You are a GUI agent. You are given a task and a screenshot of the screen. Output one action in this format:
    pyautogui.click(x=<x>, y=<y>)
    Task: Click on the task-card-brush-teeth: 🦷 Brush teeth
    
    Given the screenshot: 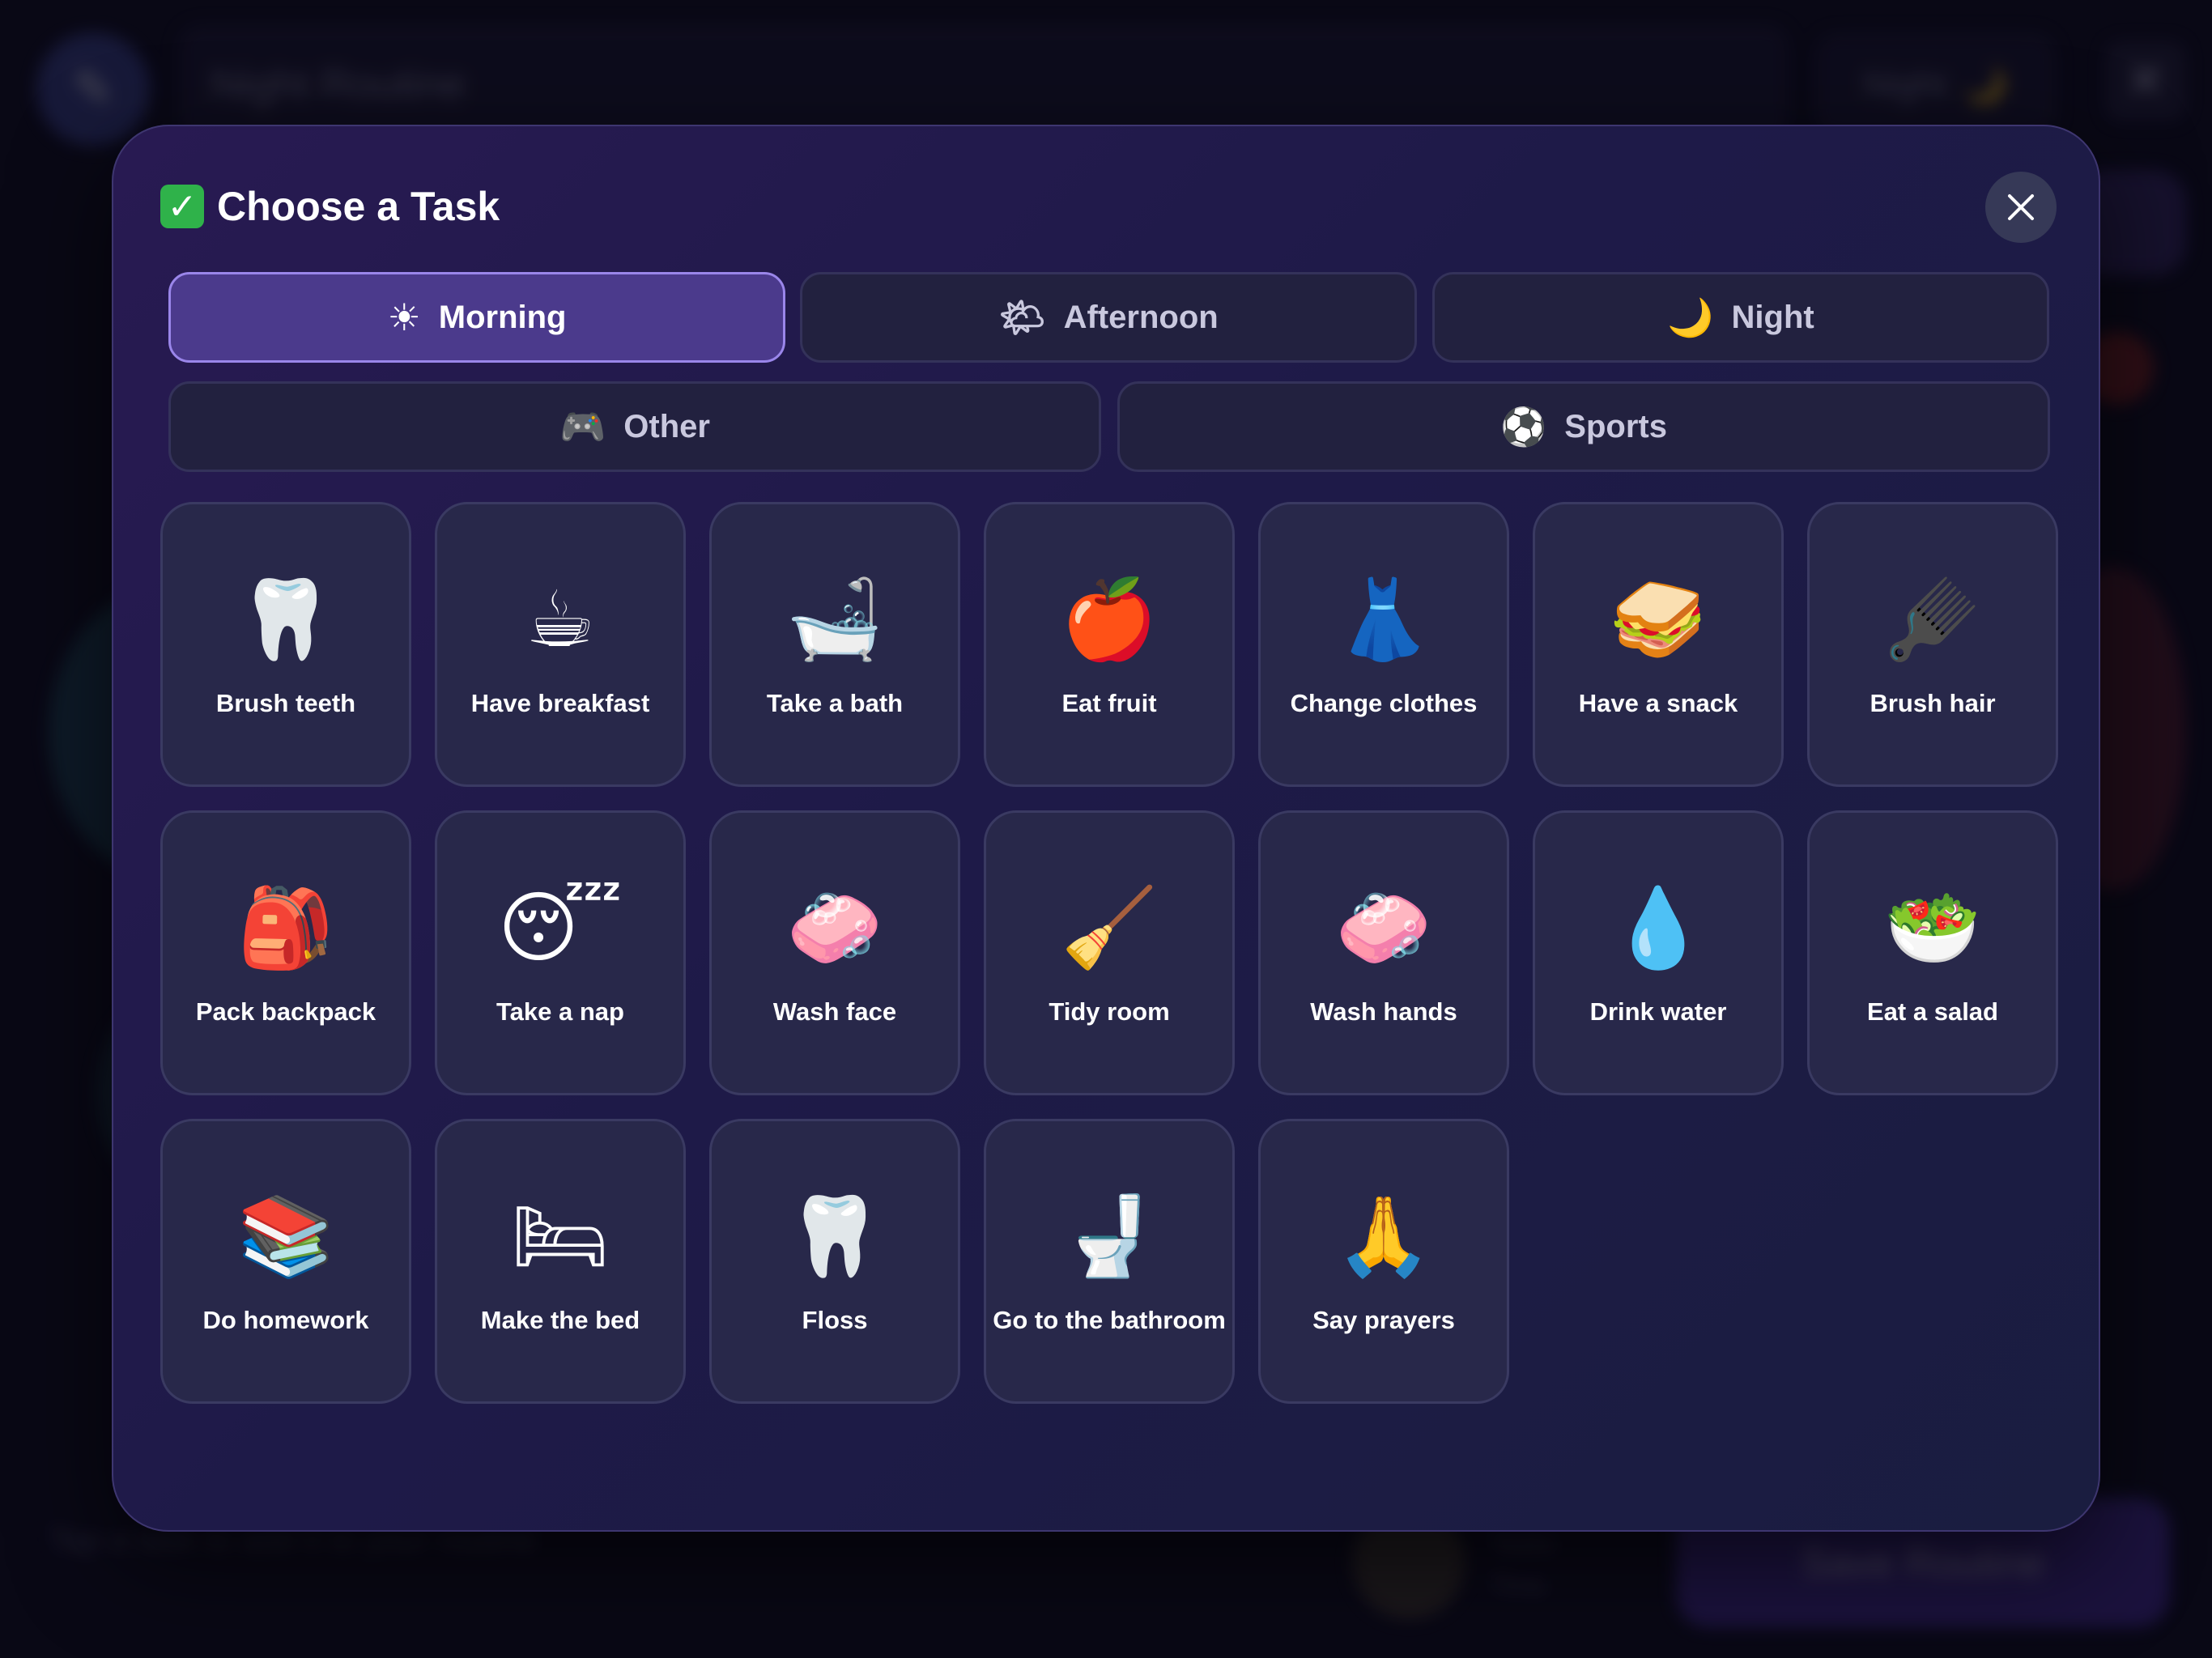 What is the action you would take?
    pyautogui.click(x=286, y=644)
    